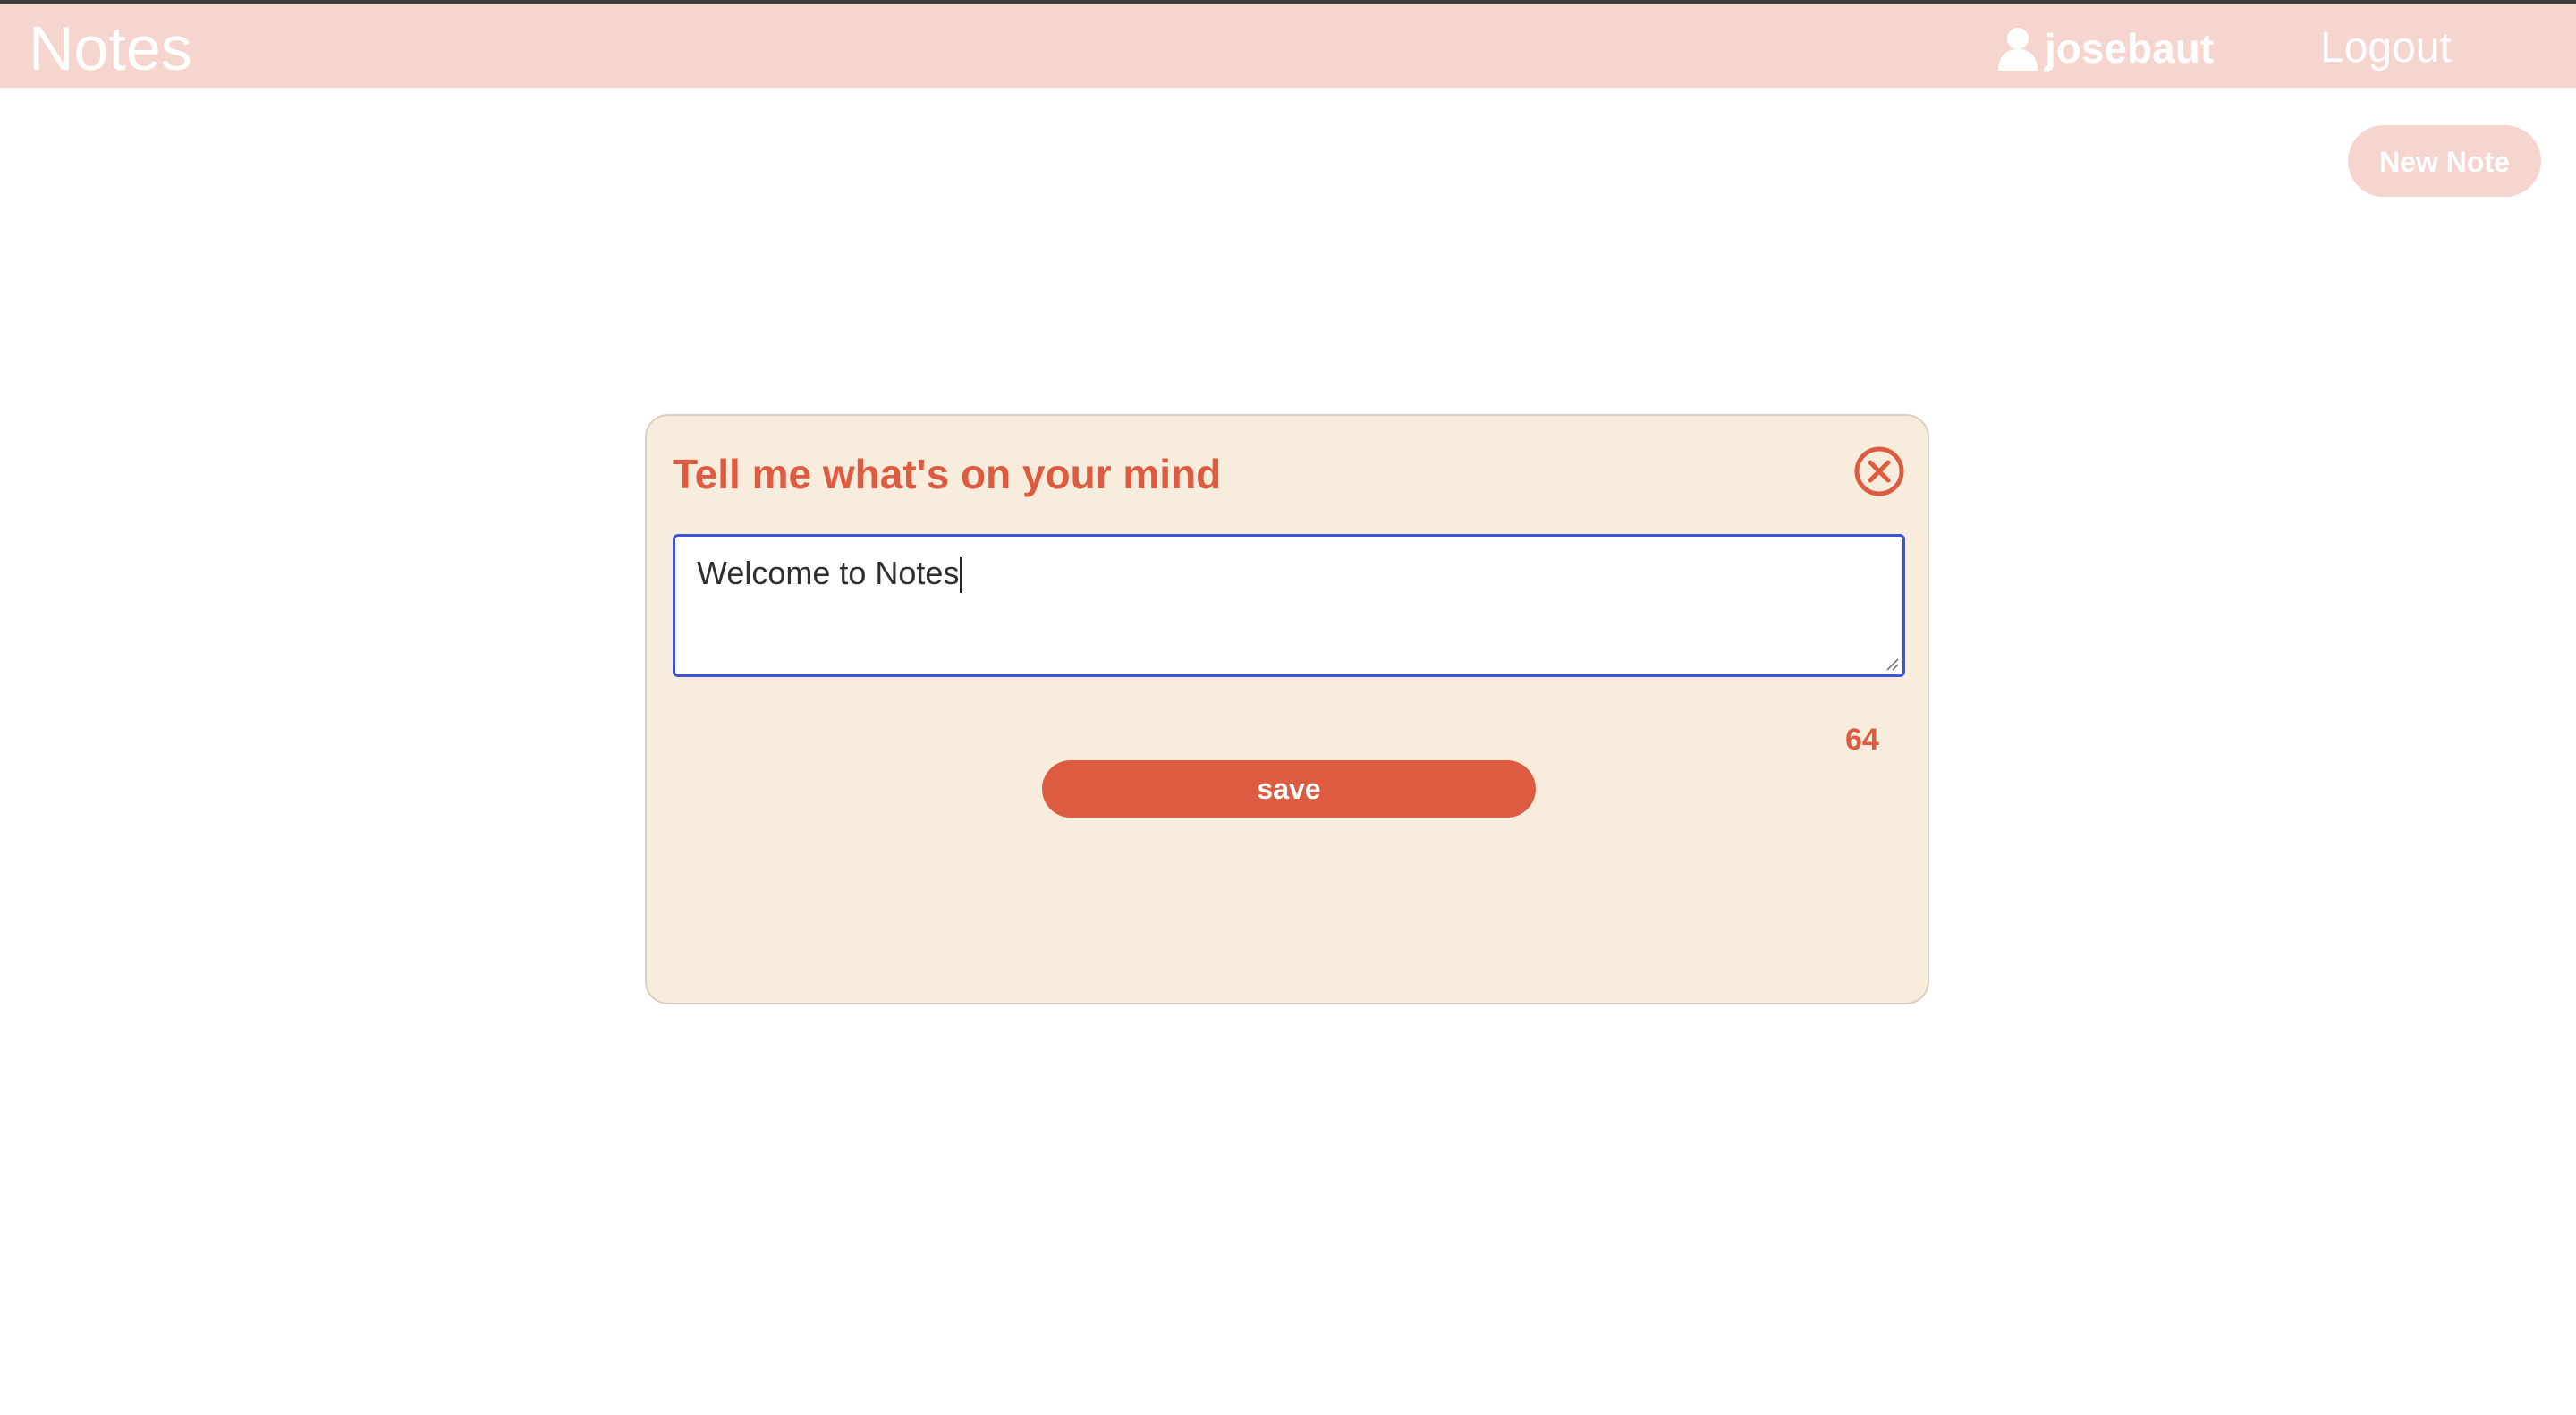  Describe the element at coordinates (828, 573) in the screenshot. I see `note-text: Welcome to Notes` at that location.